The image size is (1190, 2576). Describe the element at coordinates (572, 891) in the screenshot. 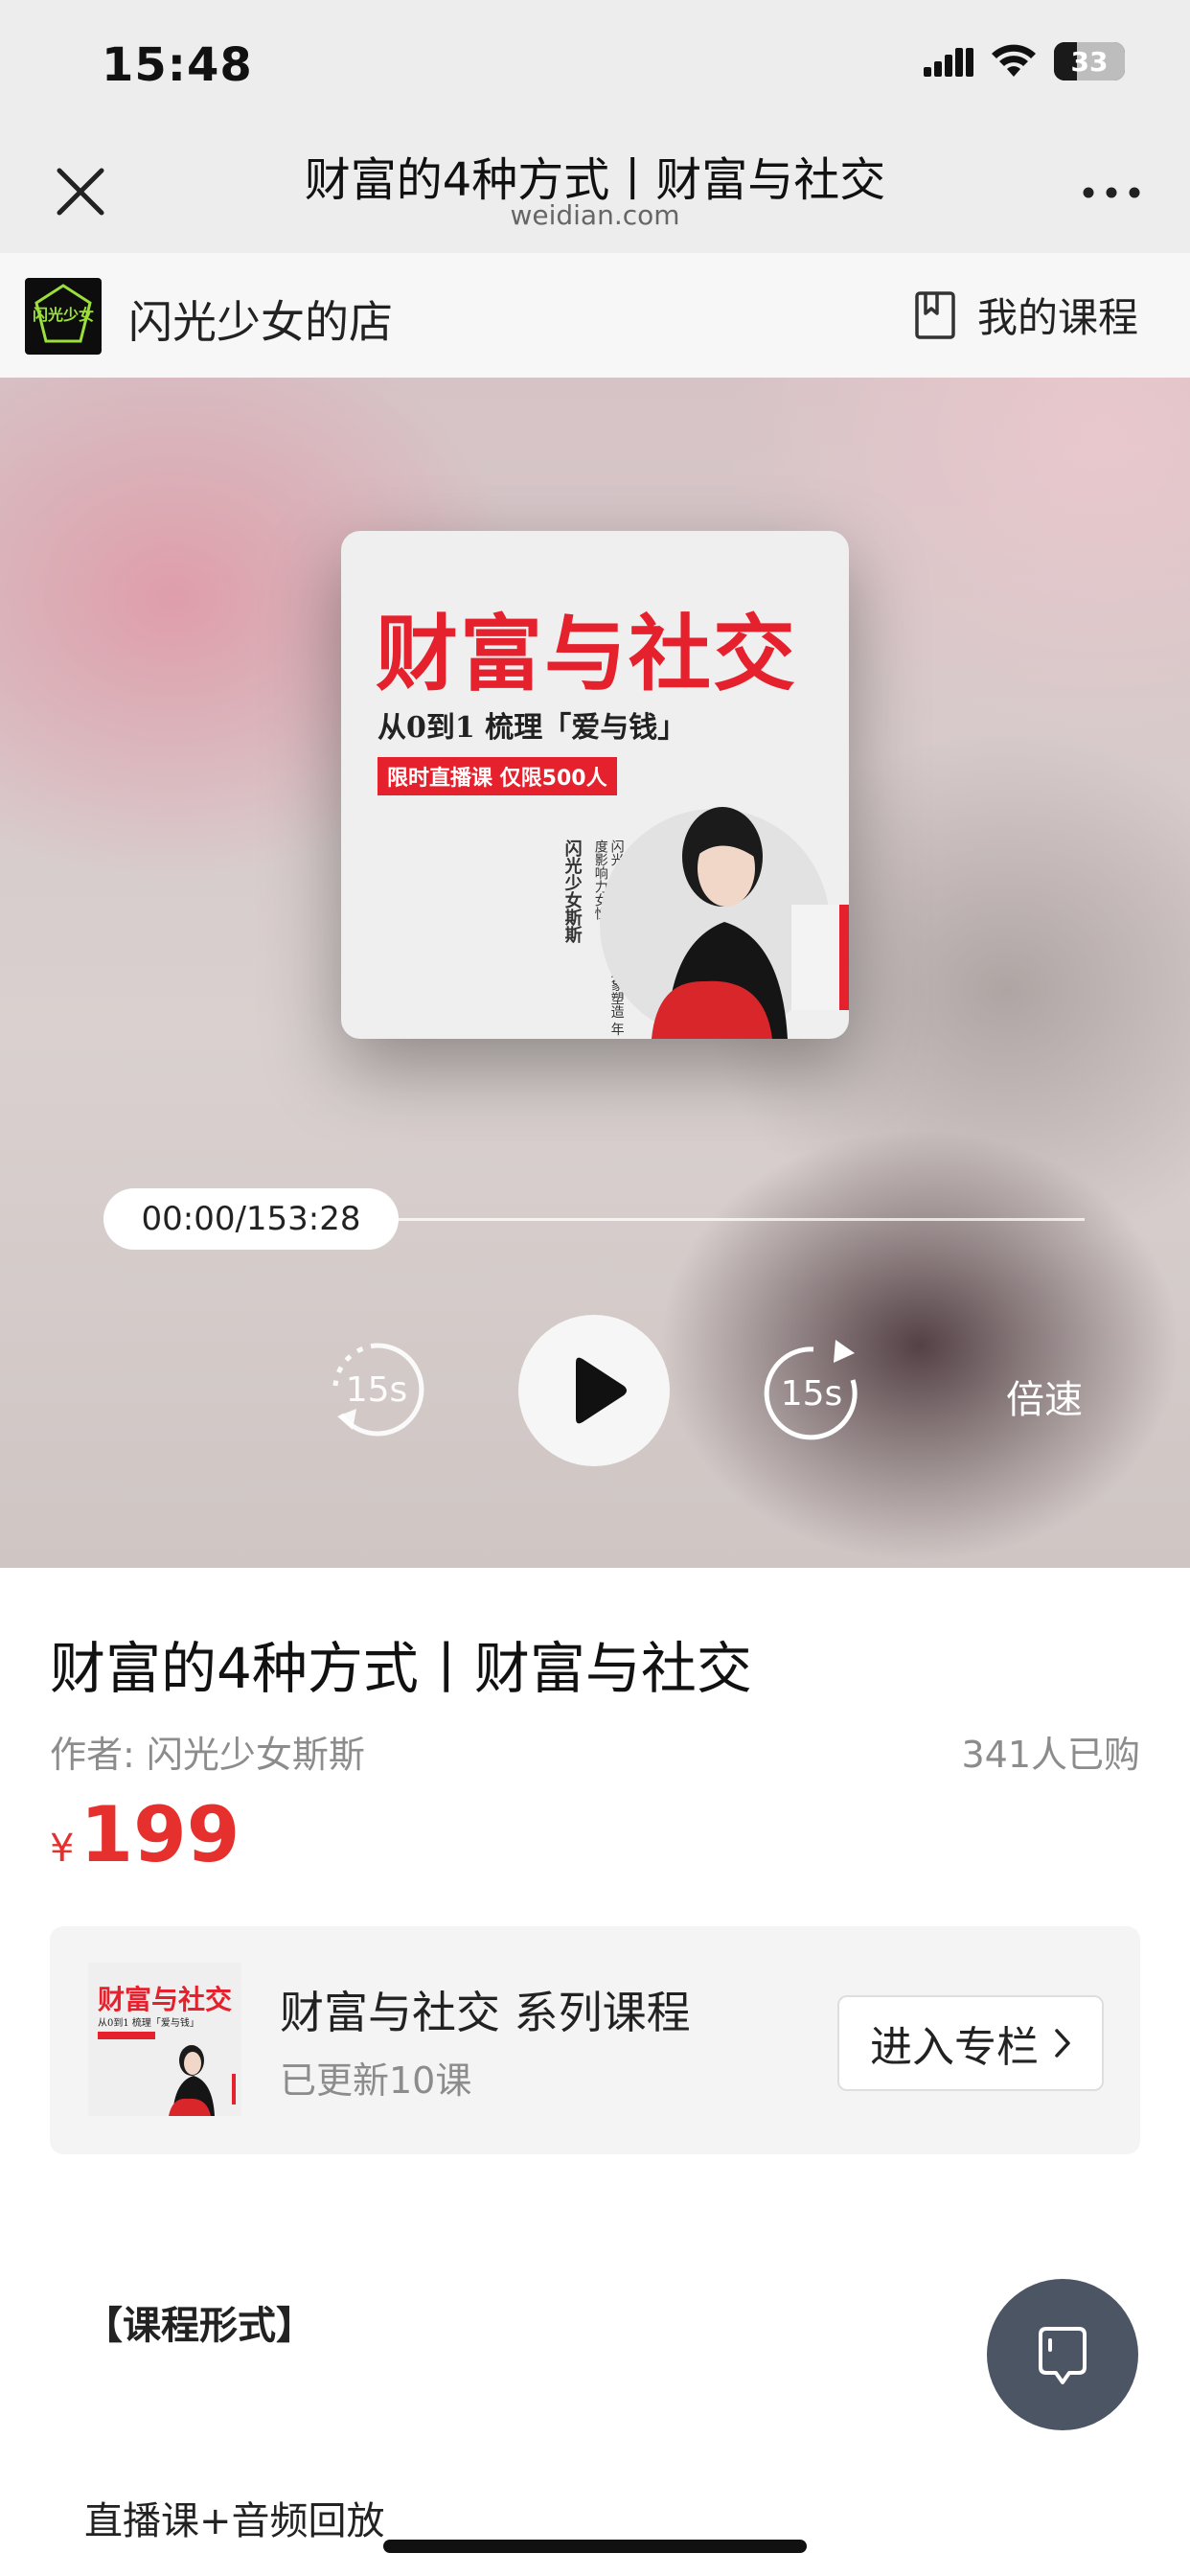

I see `cover-author-name: 闪光少女斯斯` at that location.